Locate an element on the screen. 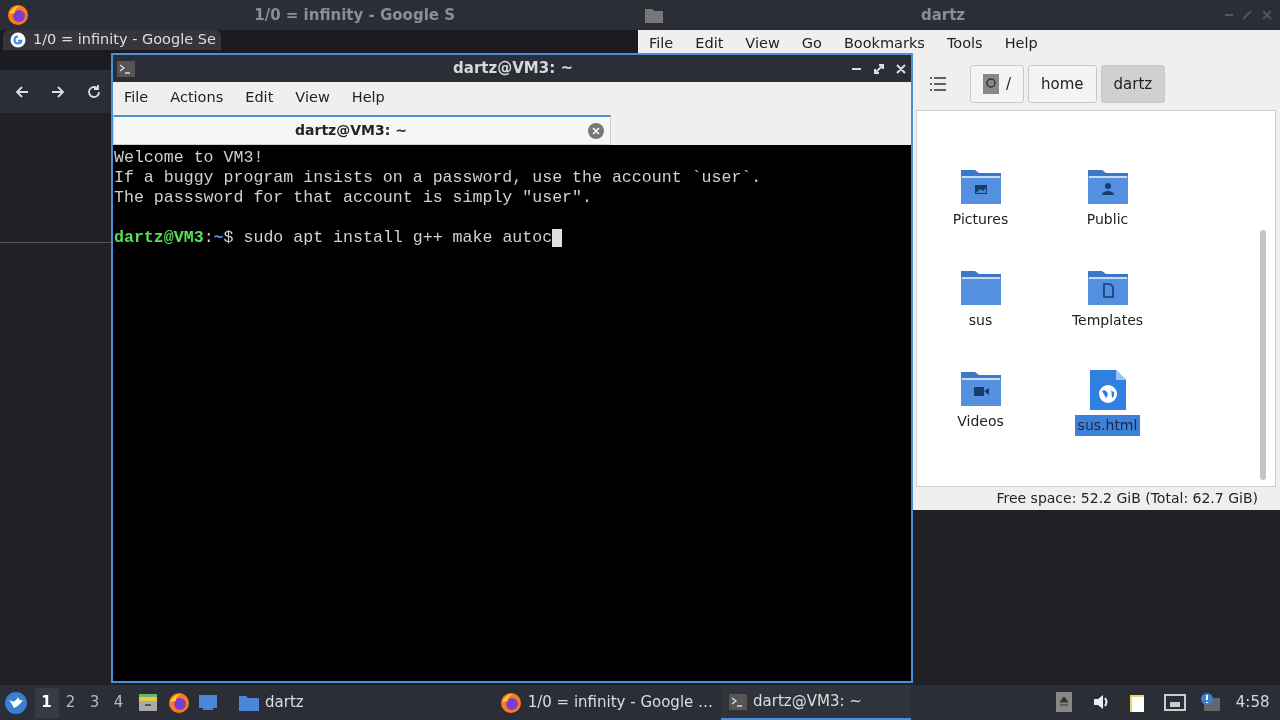 The image size is (1280, 720). browser-tab: 1/0 = infinity - Google Se is located at coordinates (112, 40).